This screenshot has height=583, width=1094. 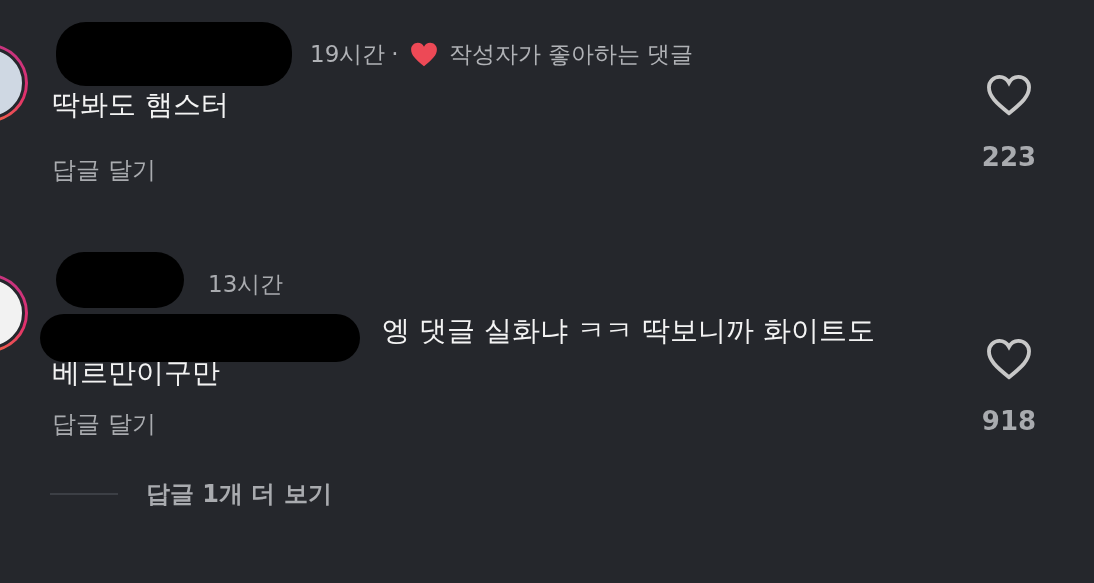 I want to click on like-count: 918, so click(x=1009, y=421).